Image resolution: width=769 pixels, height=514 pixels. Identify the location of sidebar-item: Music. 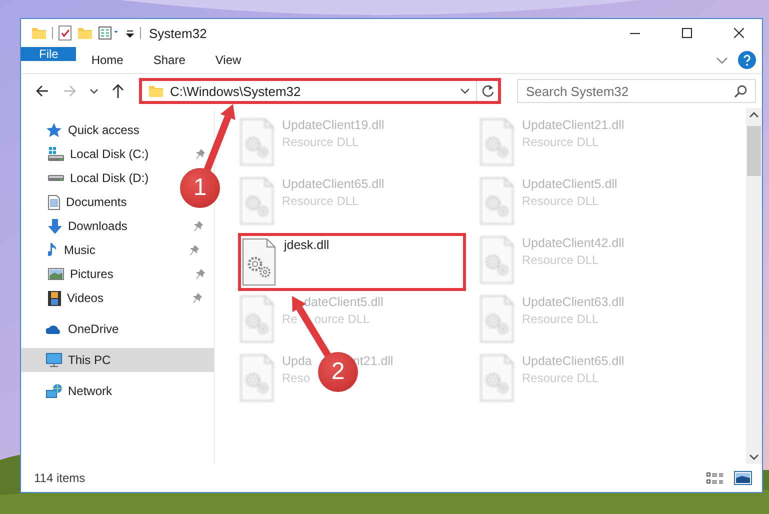
(110, 250).